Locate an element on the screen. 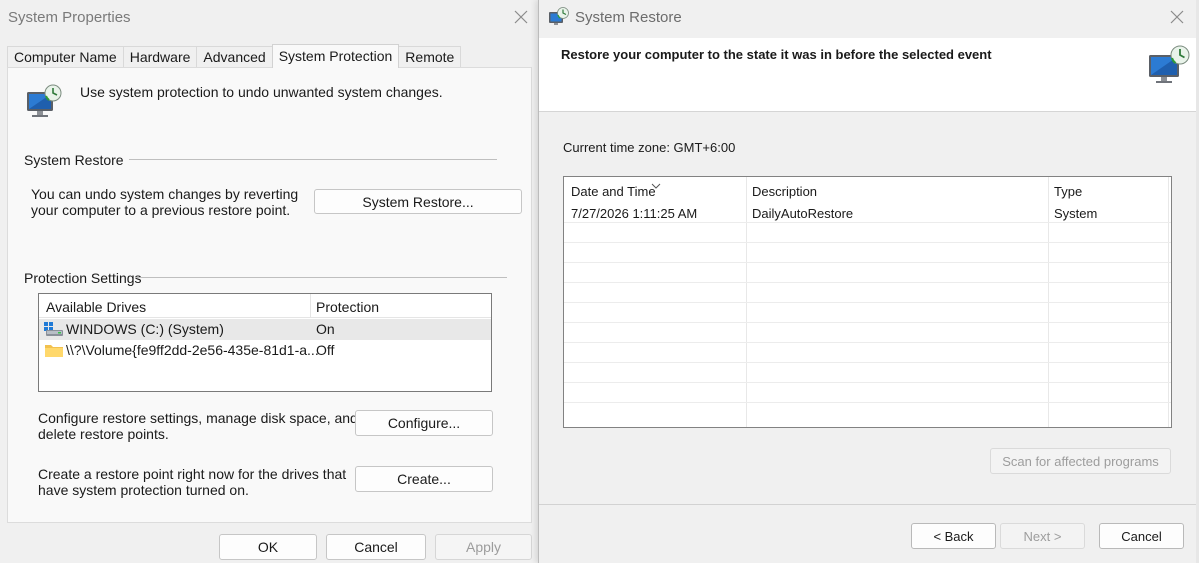 The image size is (1199, 563). column-header-type: Type is located at coordinates (1068, 191).